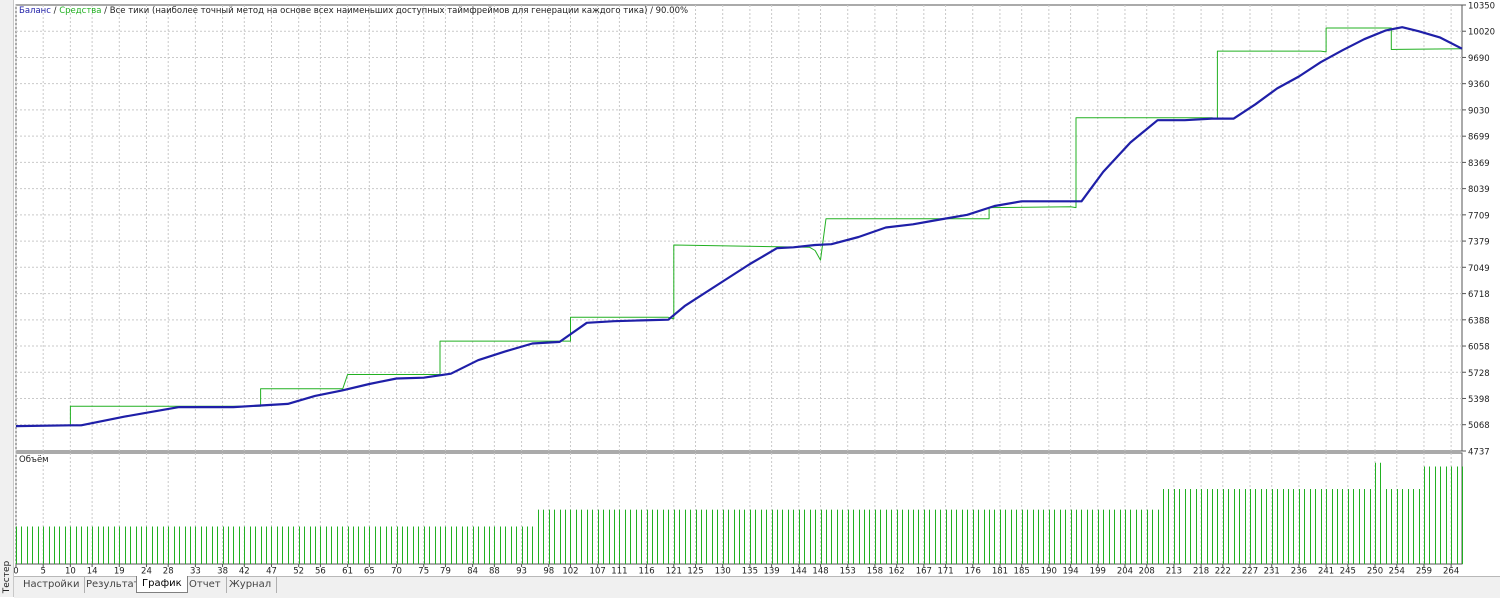  Describe the element at coordinates (472, 572) in the screenshot. I see `x-tick-label: 84` at that location.